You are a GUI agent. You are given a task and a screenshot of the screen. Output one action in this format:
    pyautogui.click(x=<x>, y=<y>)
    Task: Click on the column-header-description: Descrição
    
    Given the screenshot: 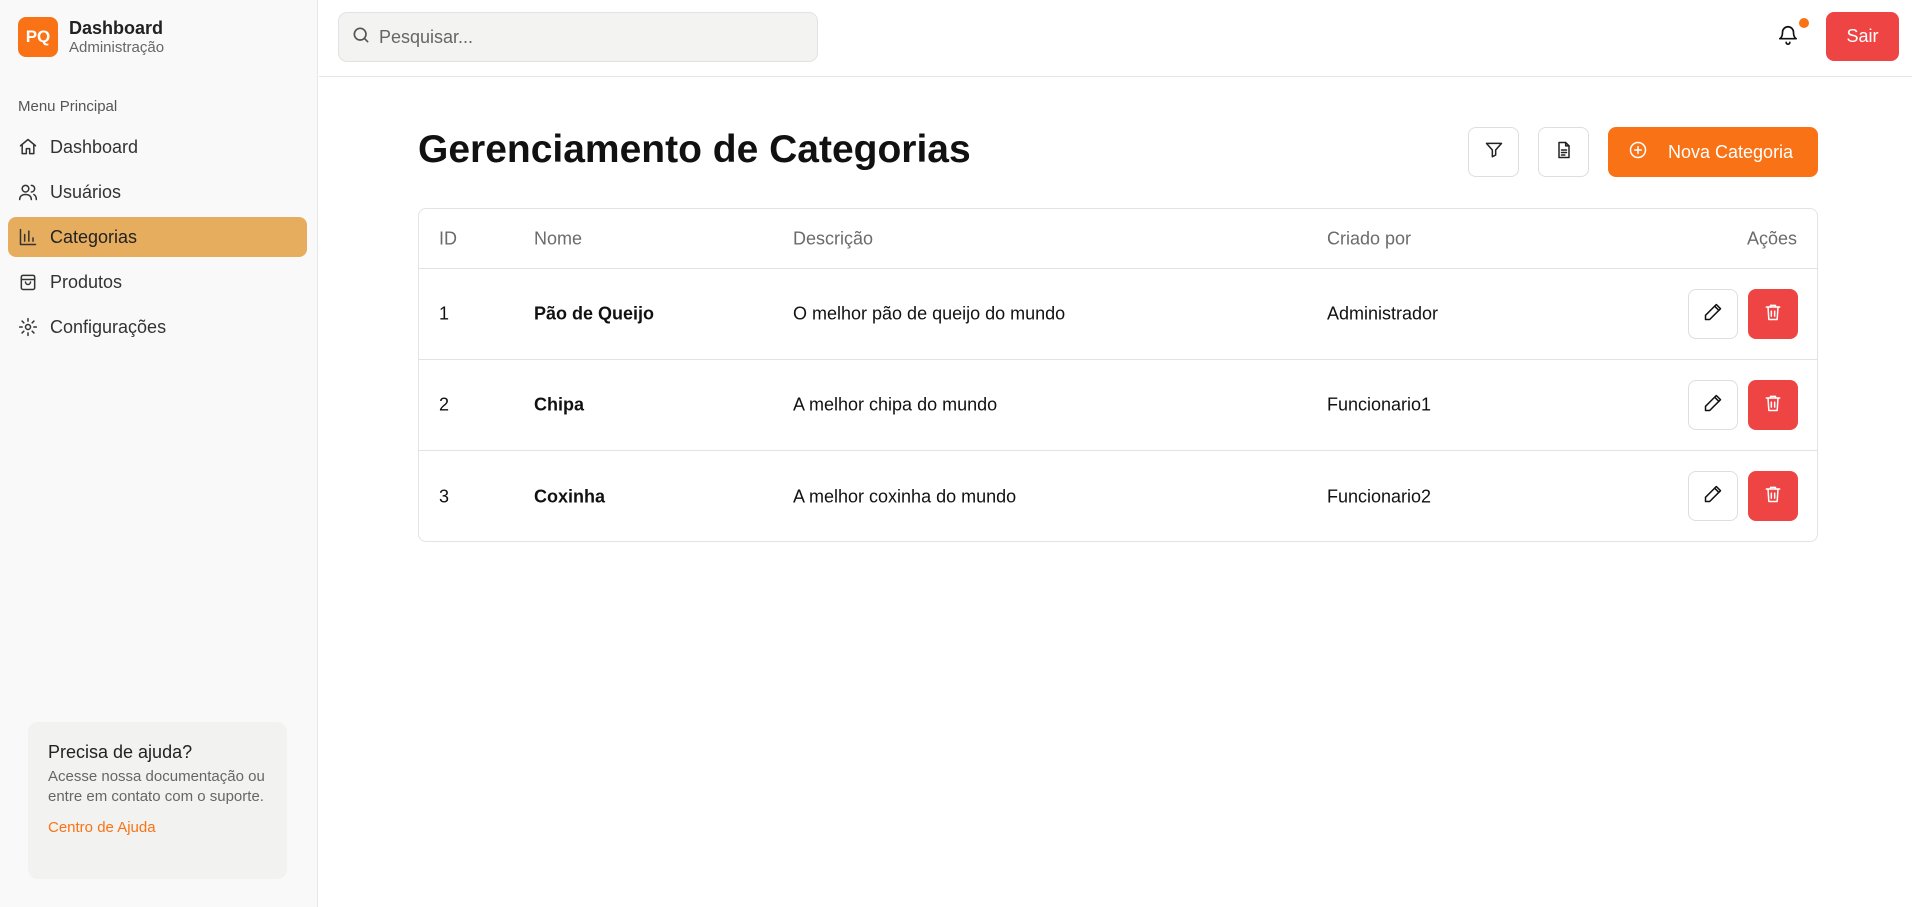 What is the action you would take?
    pyautogui.click(x=833, y=238)
    